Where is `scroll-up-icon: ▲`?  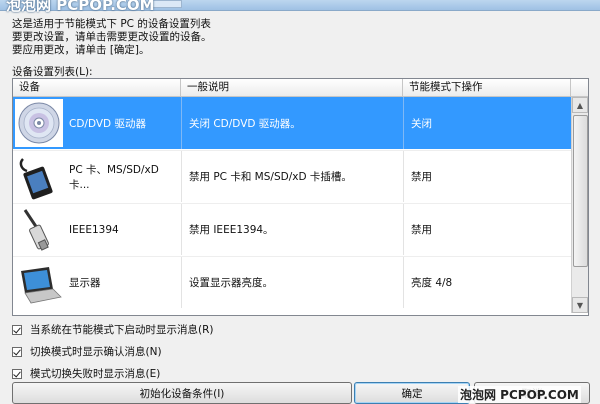
scroll-up-icon: ▲ is located at coordinates (580, 105).